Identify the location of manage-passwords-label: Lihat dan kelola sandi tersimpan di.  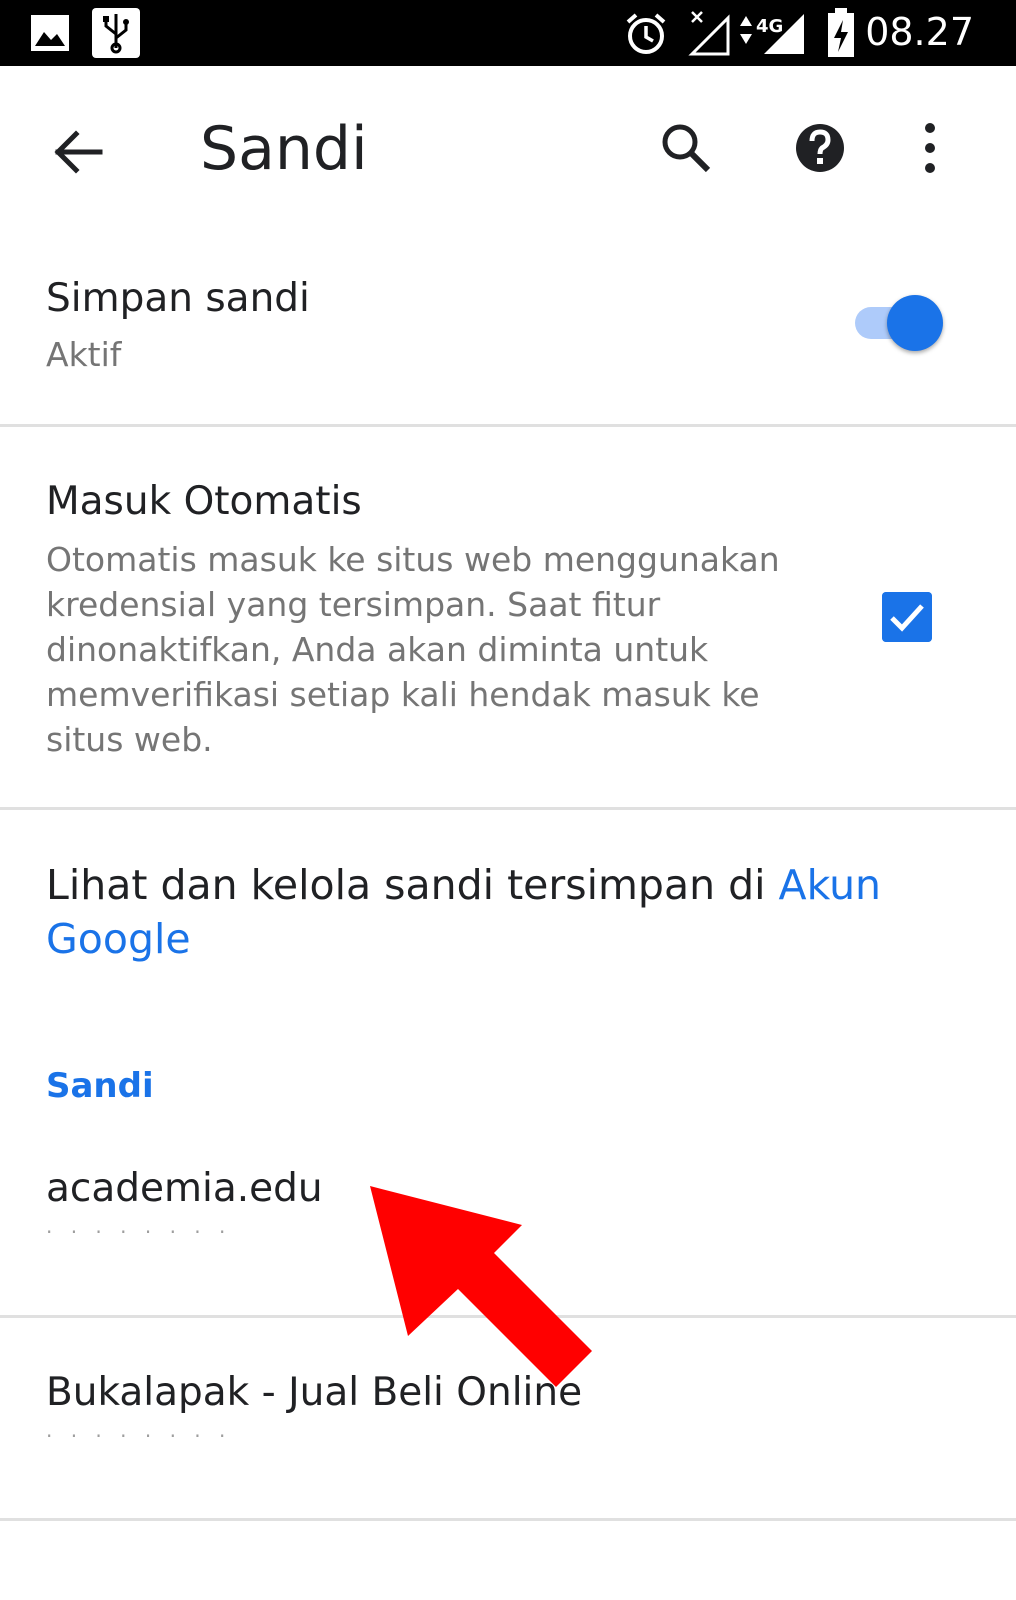
(412, 885).